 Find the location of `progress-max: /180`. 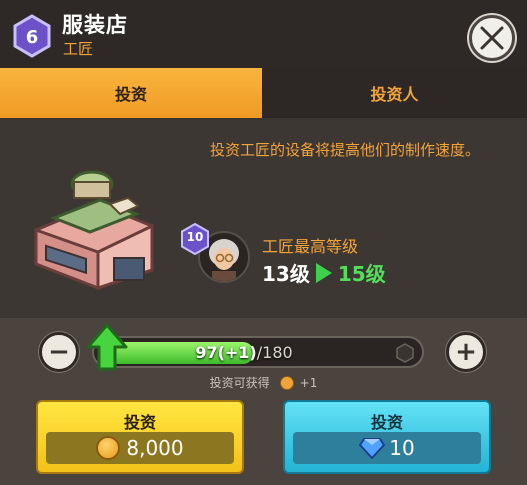

progress-max: /180 is located at coordinates (274, 352).